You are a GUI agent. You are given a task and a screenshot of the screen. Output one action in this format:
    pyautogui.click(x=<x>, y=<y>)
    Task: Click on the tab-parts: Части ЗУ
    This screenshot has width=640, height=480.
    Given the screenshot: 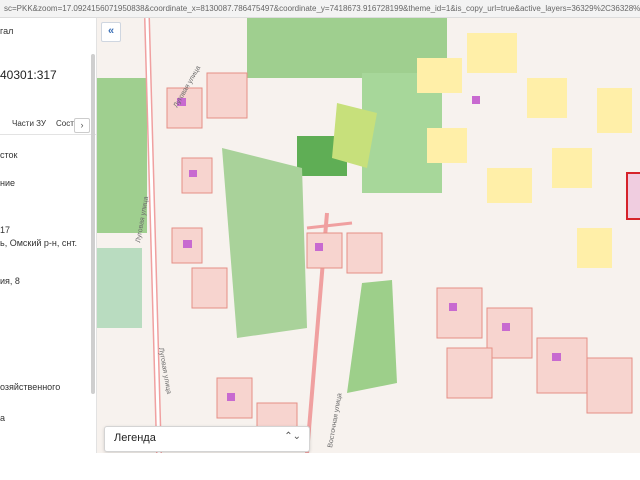 What is the action you would take?
    pyautogui.click(x=29, y=123)
    